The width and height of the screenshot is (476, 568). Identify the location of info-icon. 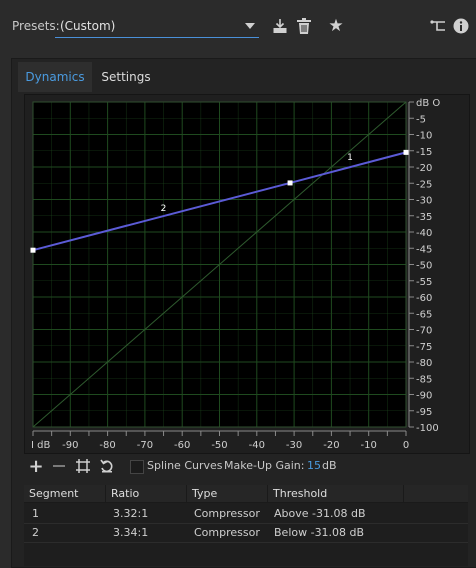
(461, 26).